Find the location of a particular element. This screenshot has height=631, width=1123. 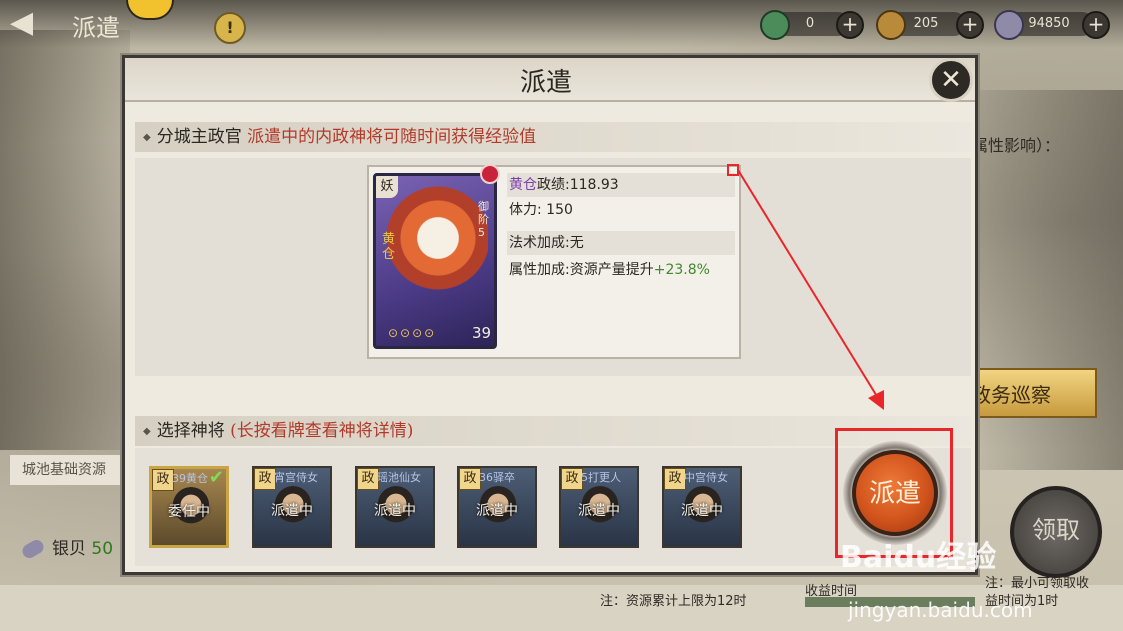

hero-slot-2: 政 宵宫侍女 派遣中 is located at coordinates (292, 507).